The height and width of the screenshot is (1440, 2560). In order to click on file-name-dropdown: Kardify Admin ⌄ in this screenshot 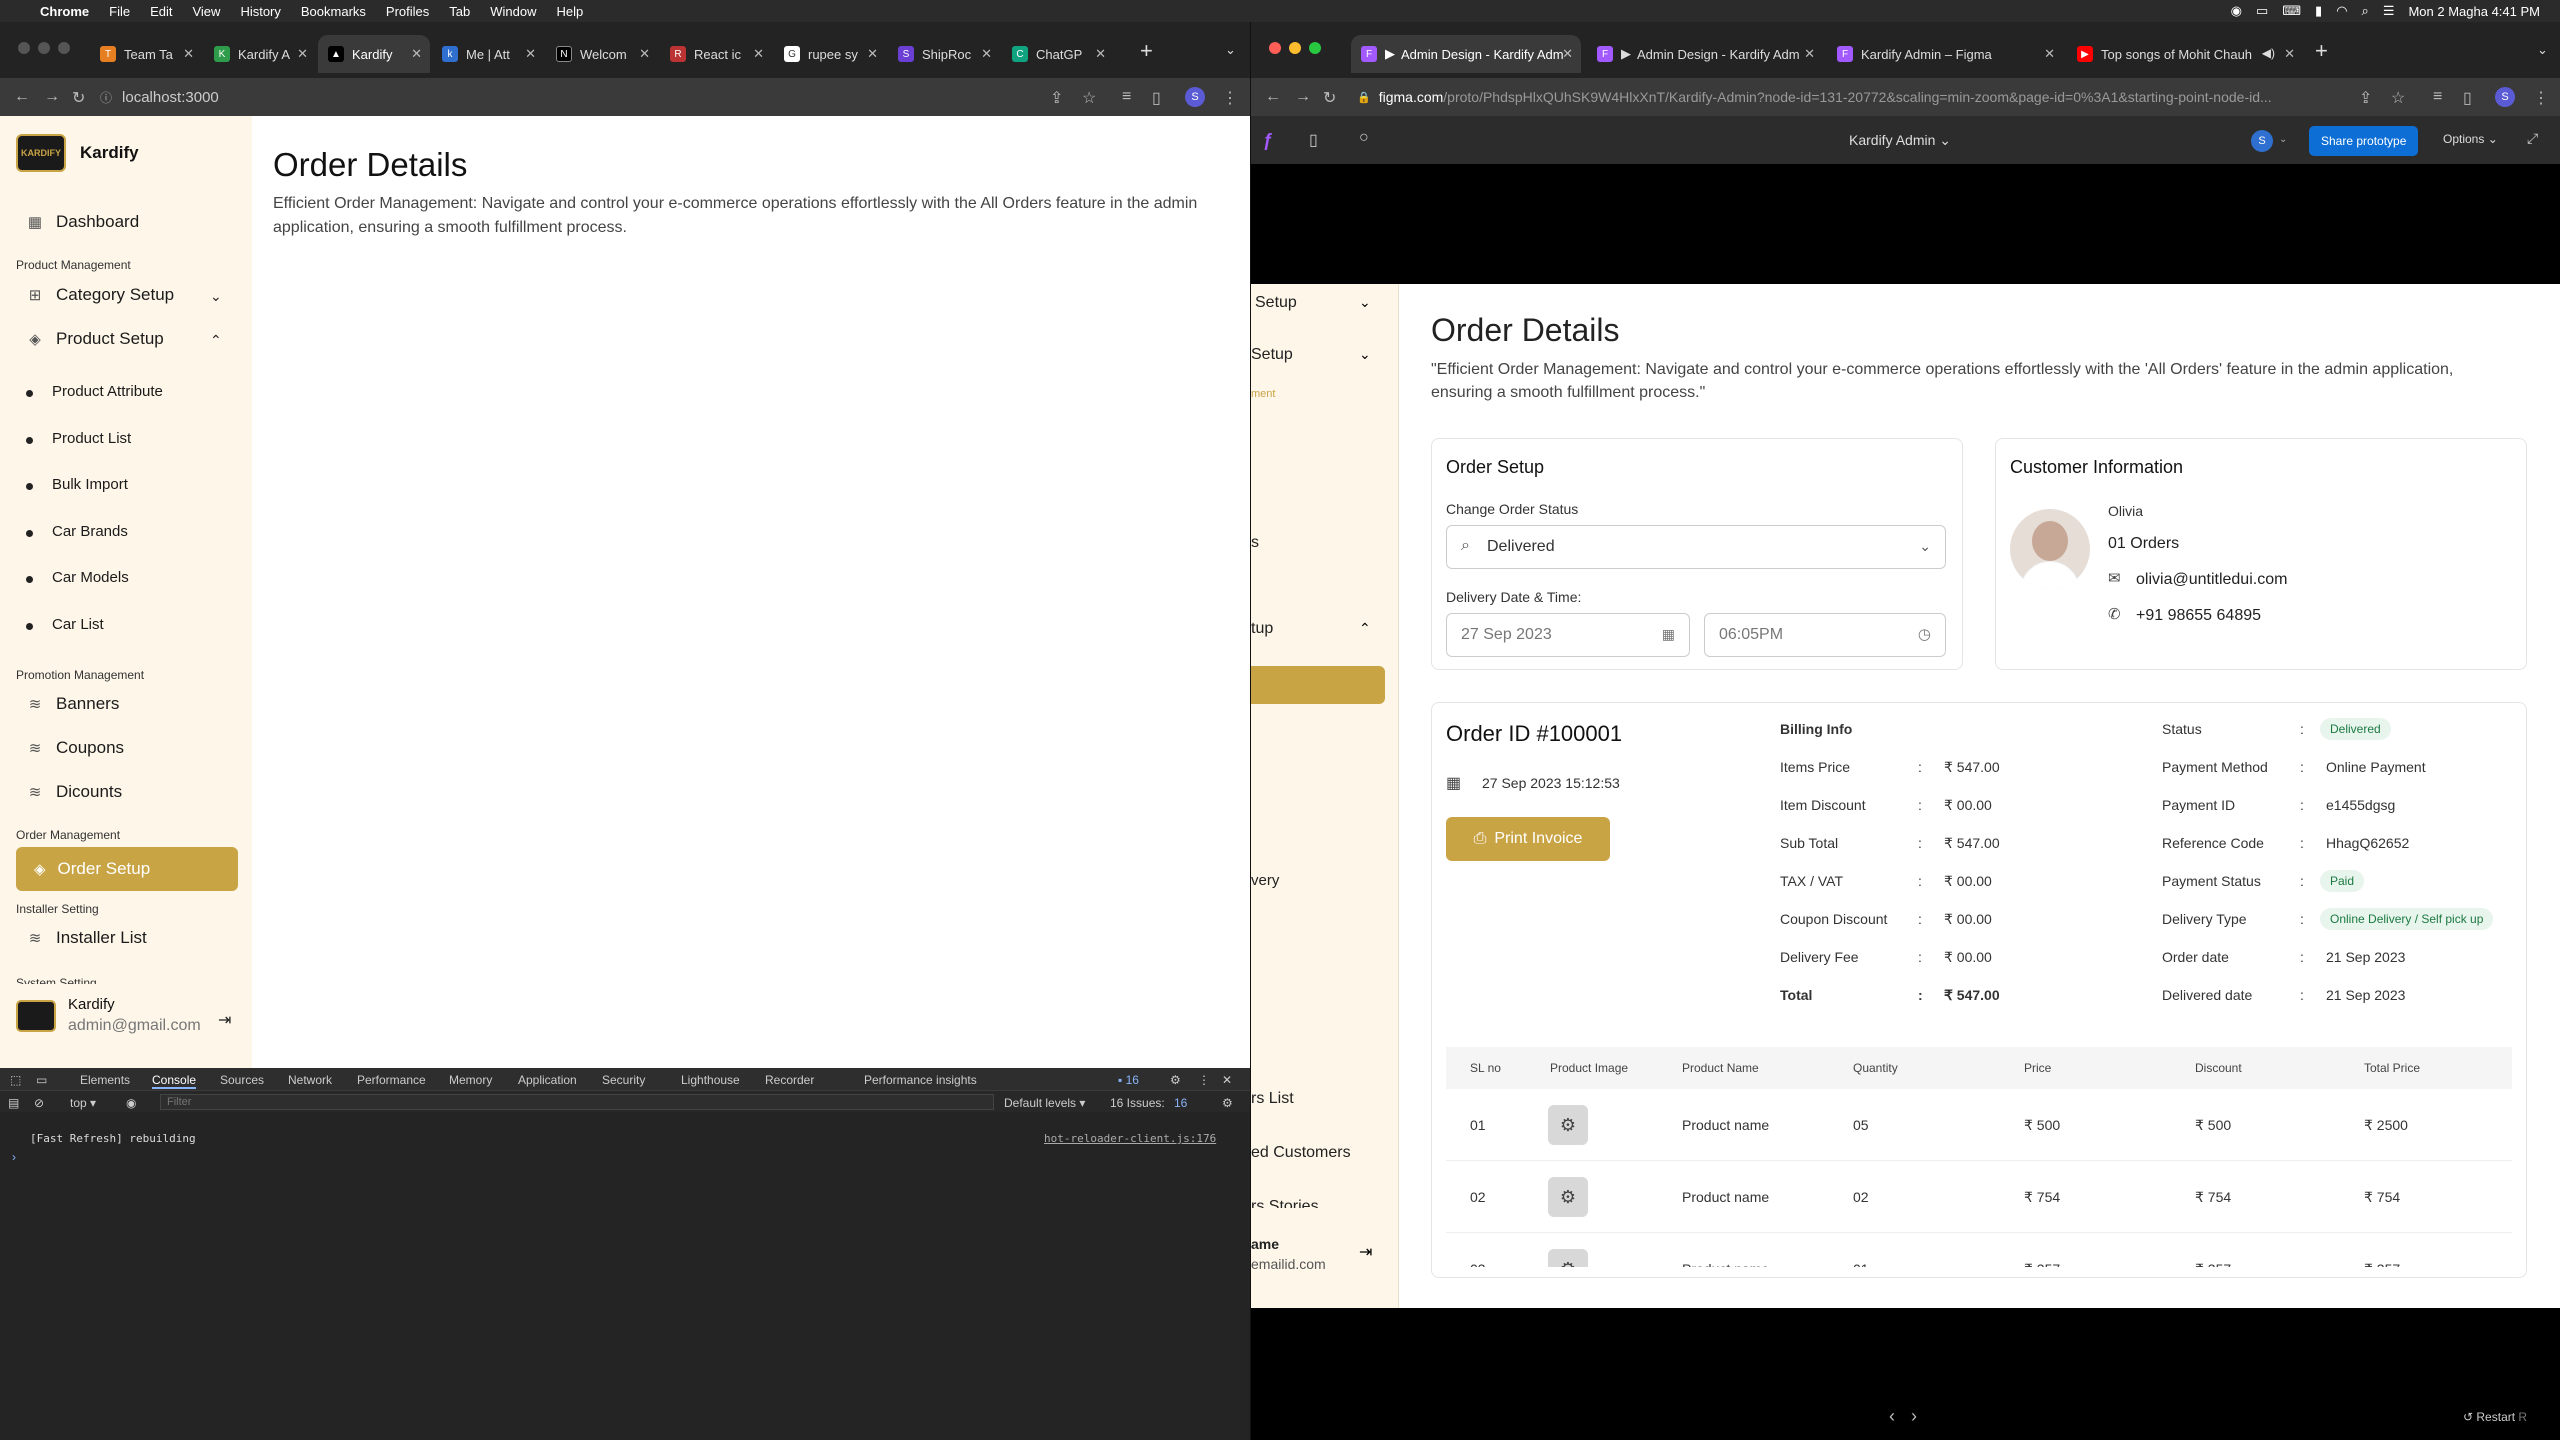, I will do `click(1900, 140)`.